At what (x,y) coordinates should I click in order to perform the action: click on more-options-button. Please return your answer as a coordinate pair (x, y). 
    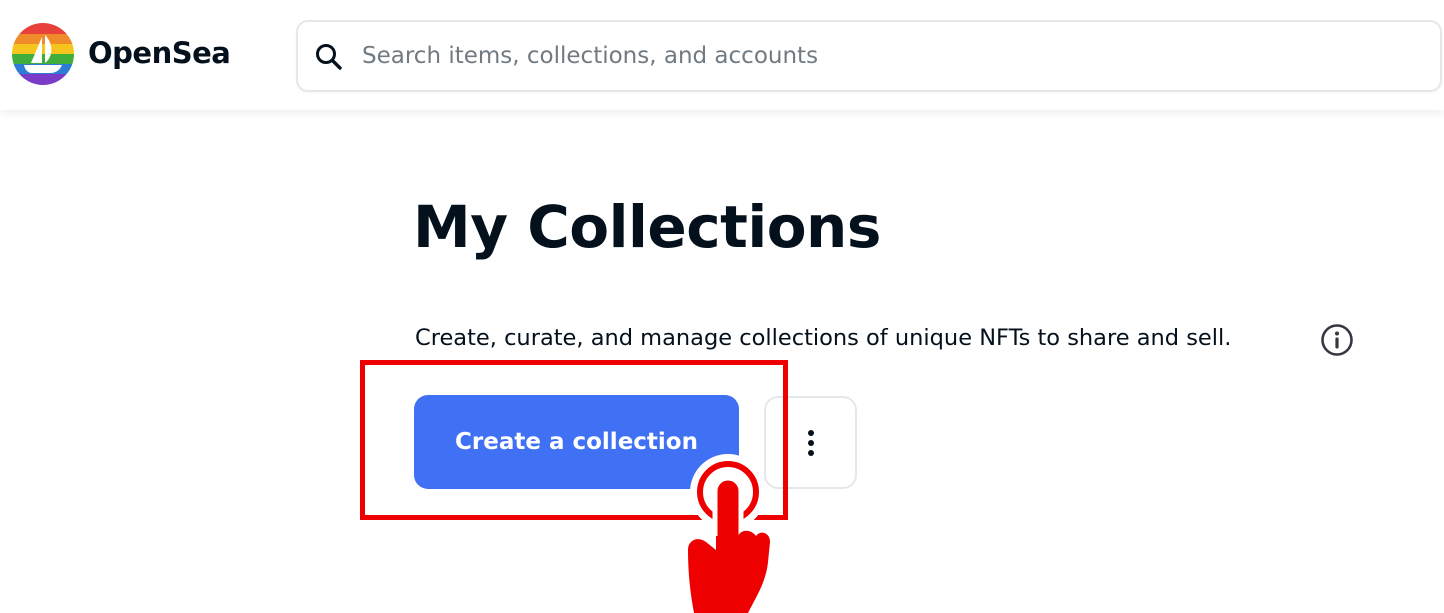
    Looking at the image, I should click on (810, 442).